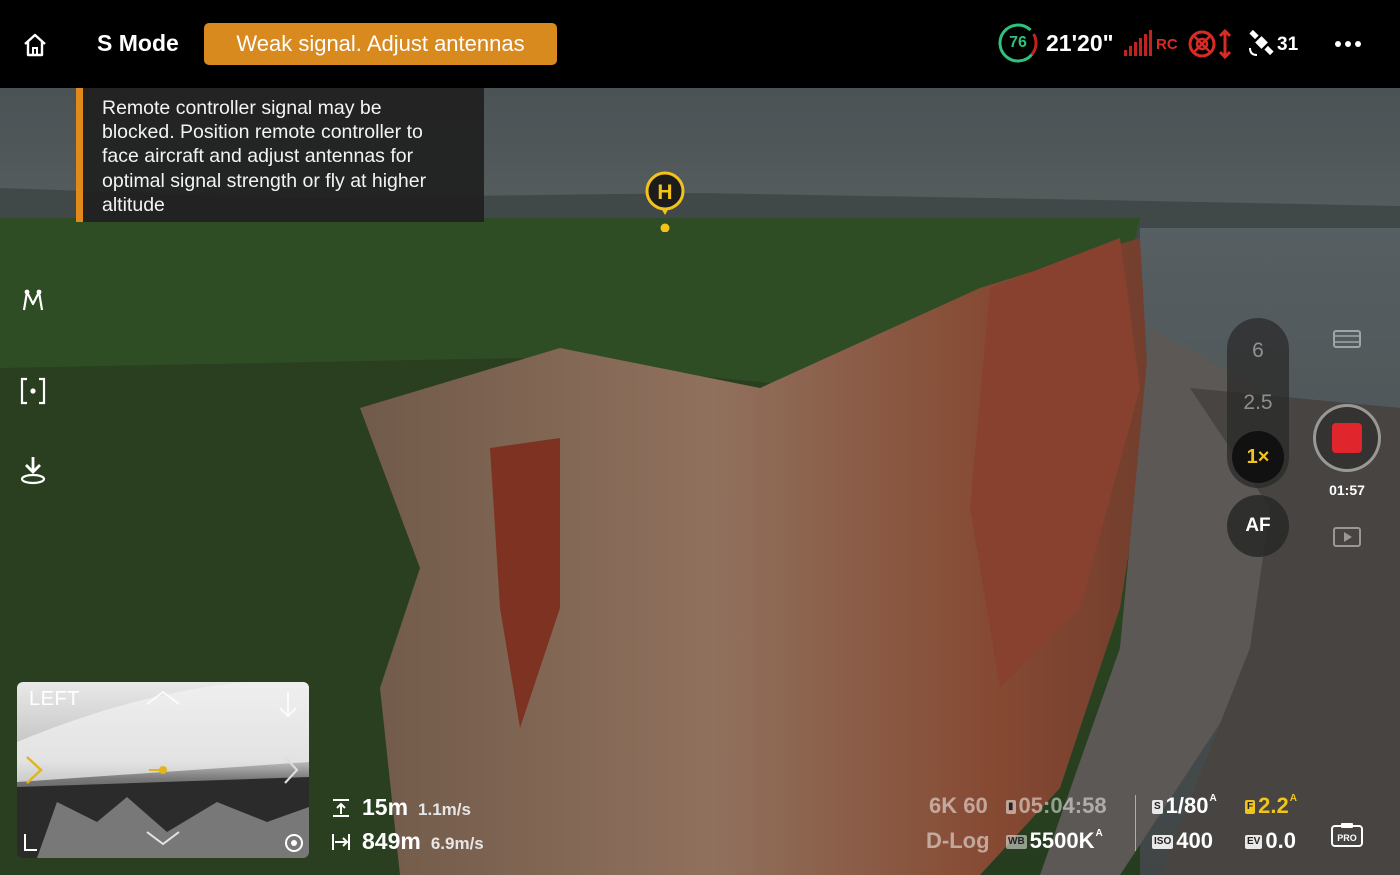  What do you see at coordinates (341, 841) in the screenshot?
I see `distance-icon` at bounding box center [341, 841].